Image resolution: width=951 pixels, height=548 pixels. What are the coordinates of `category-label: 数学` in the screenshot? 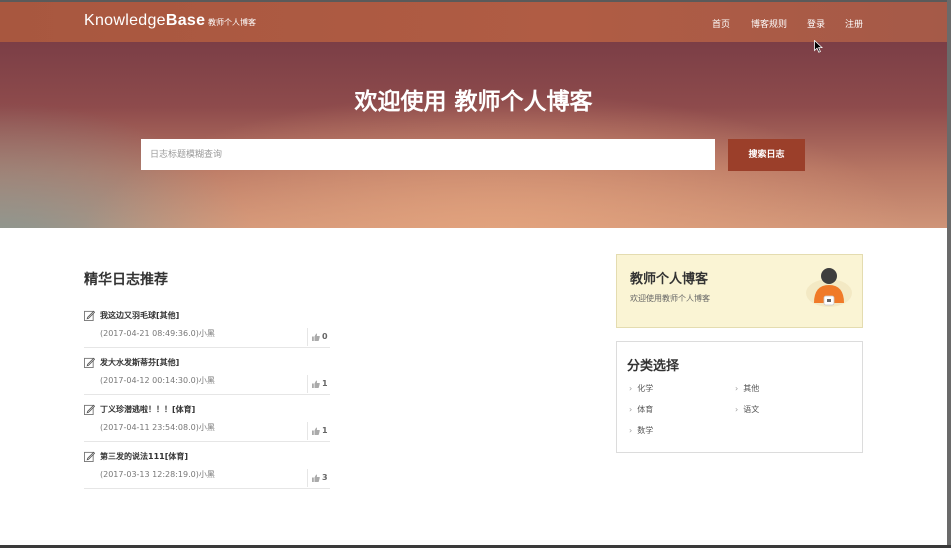 It's located at (645, 430).